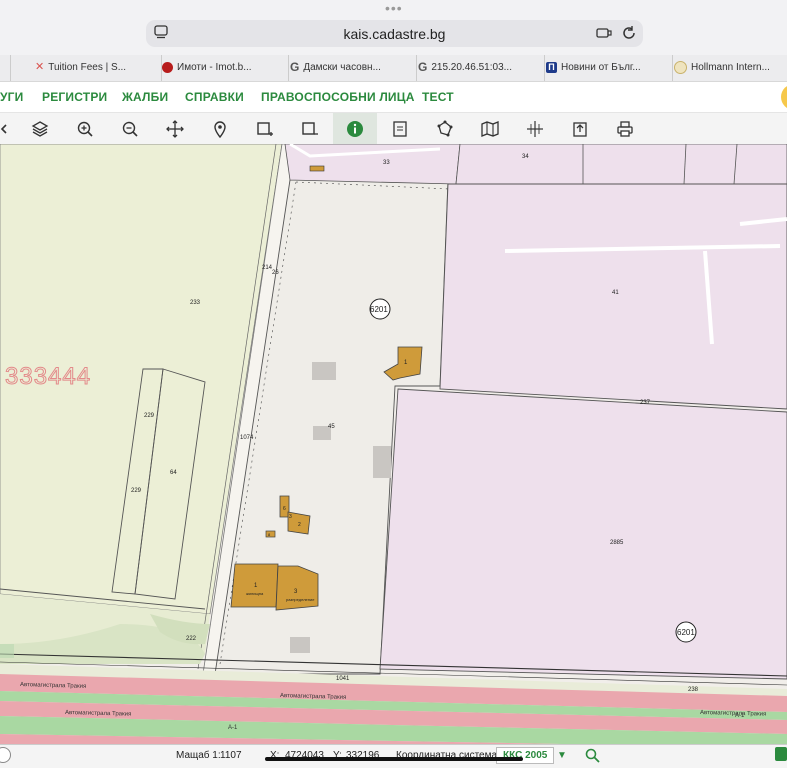 Image resolution: width=787 pixels, height=768 pixels. I want to click on url-text: kais.cadastre.bg, so click(394, 34).